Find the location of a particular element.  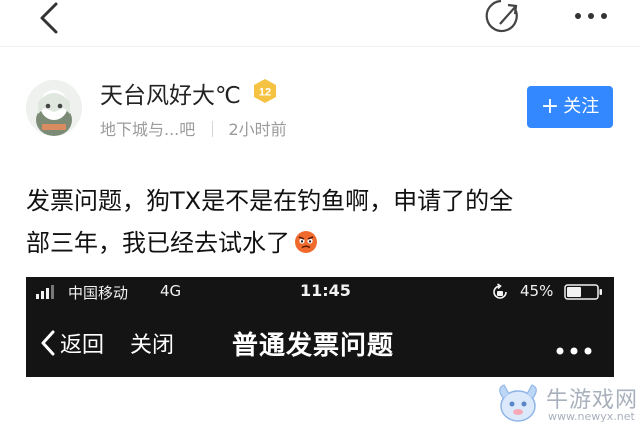

avatar is located at coordinates (54, 108).